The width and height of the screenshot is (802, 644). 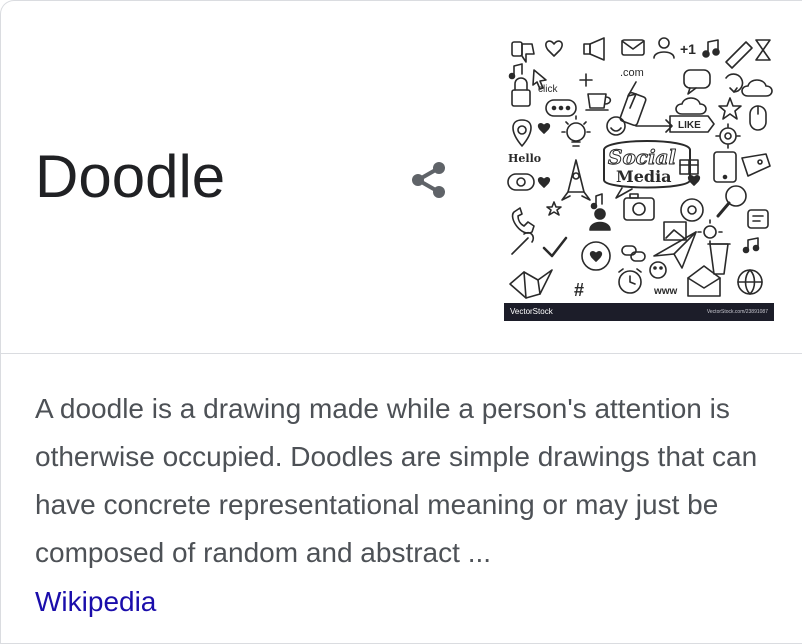 I want to click on lock-icon, so click(x=521, y=92).